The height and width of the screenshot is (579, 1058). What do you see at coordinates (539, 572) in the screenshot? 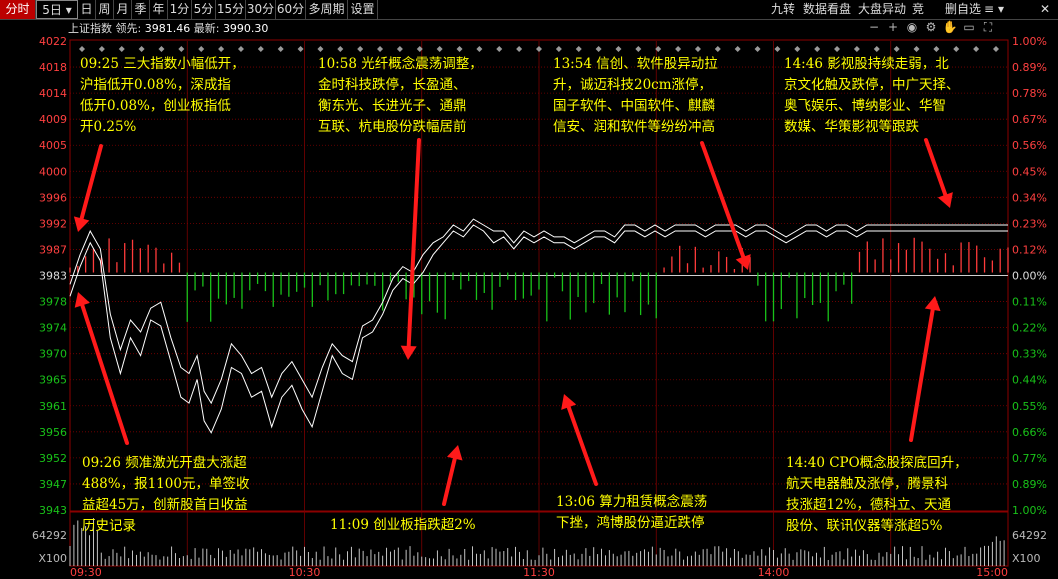
I see `x-tick: 11:30` at bounding box center [539, 572].